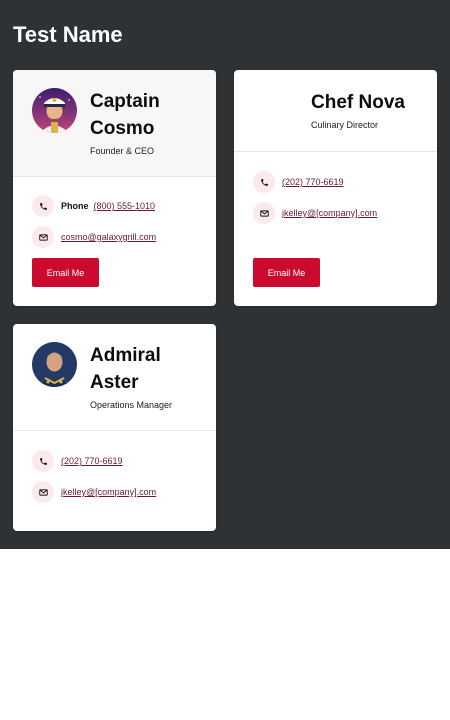  Describe the element at coordinates (114, 382) in the screenshot. I see `member-name-line2: Aster` at that location.